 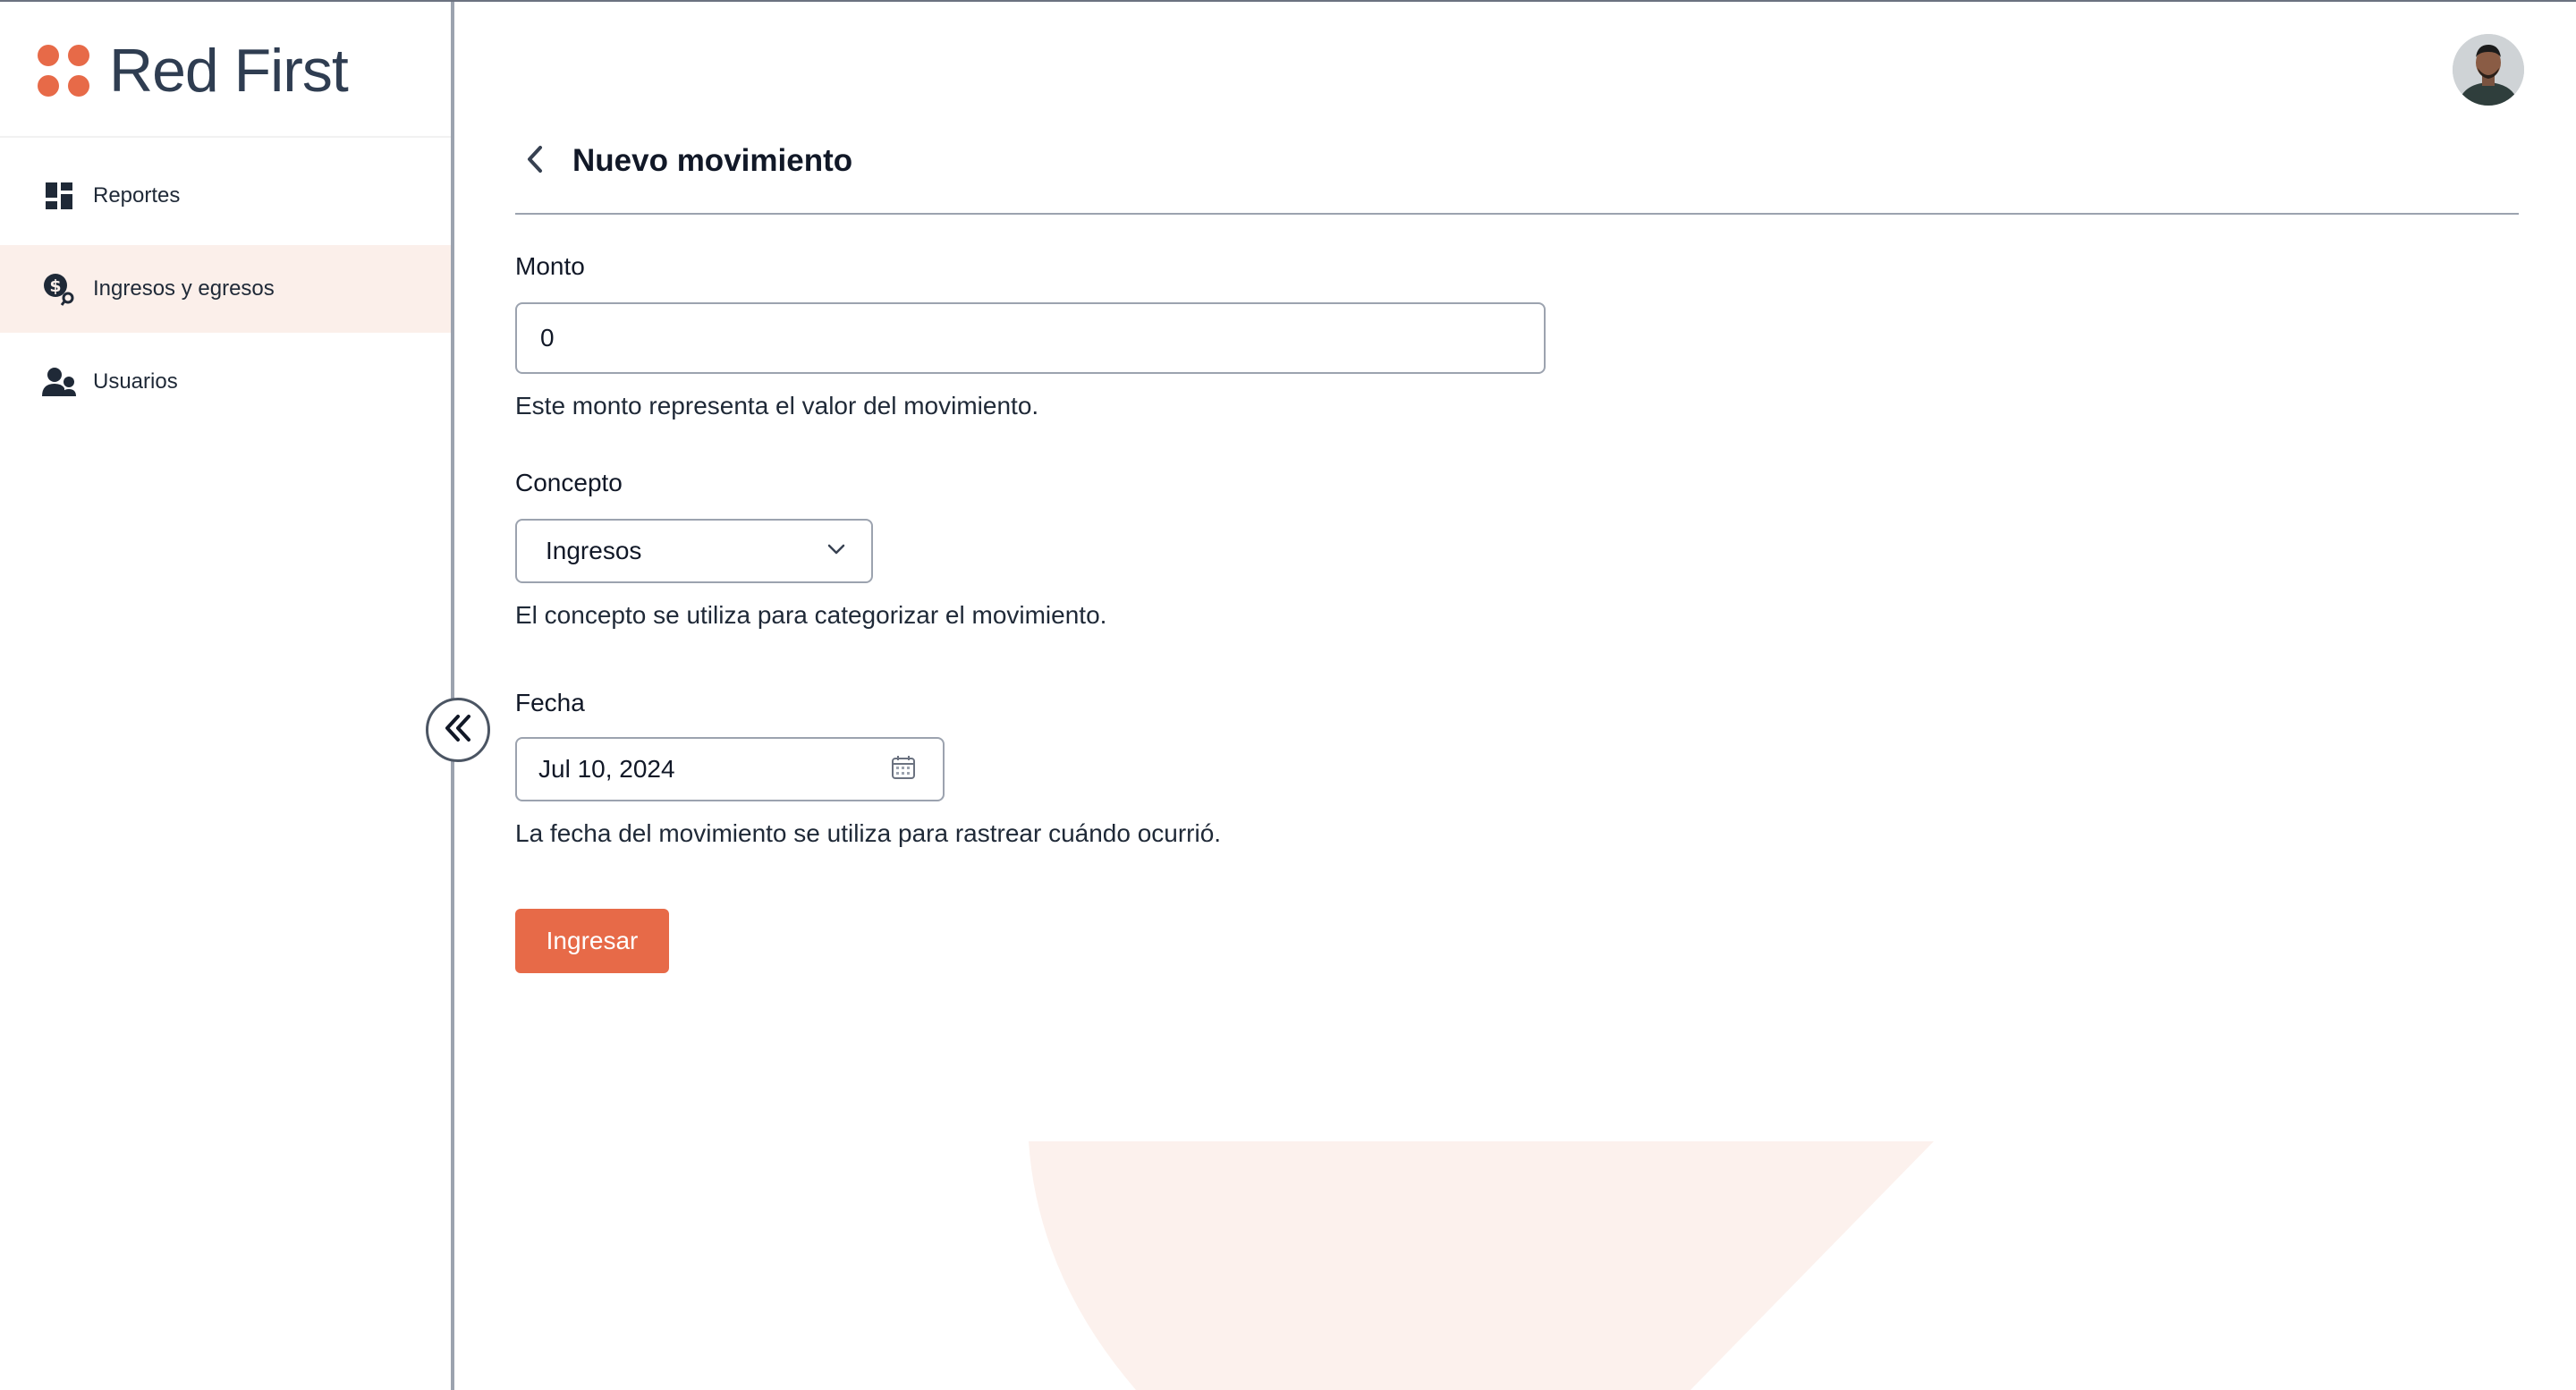 I want to click on window-top-border, so click(x=1288, y=1).